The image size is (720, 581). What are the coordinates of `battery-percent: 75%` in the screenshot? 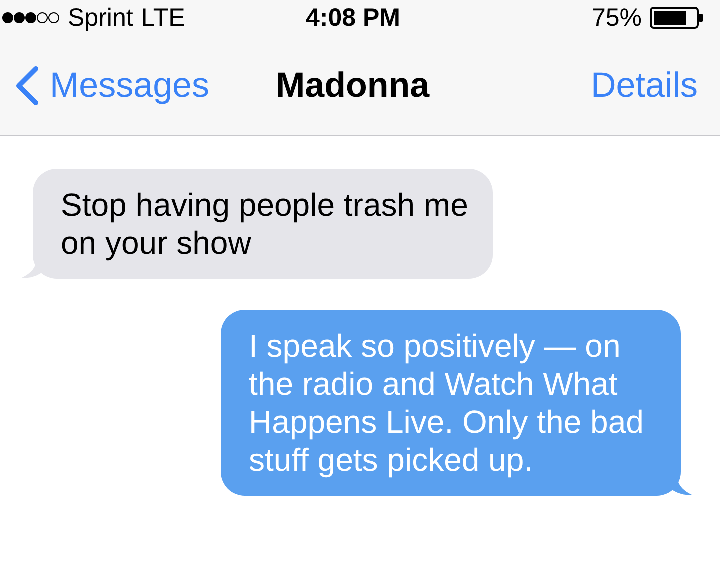 It's located at (617, 18).